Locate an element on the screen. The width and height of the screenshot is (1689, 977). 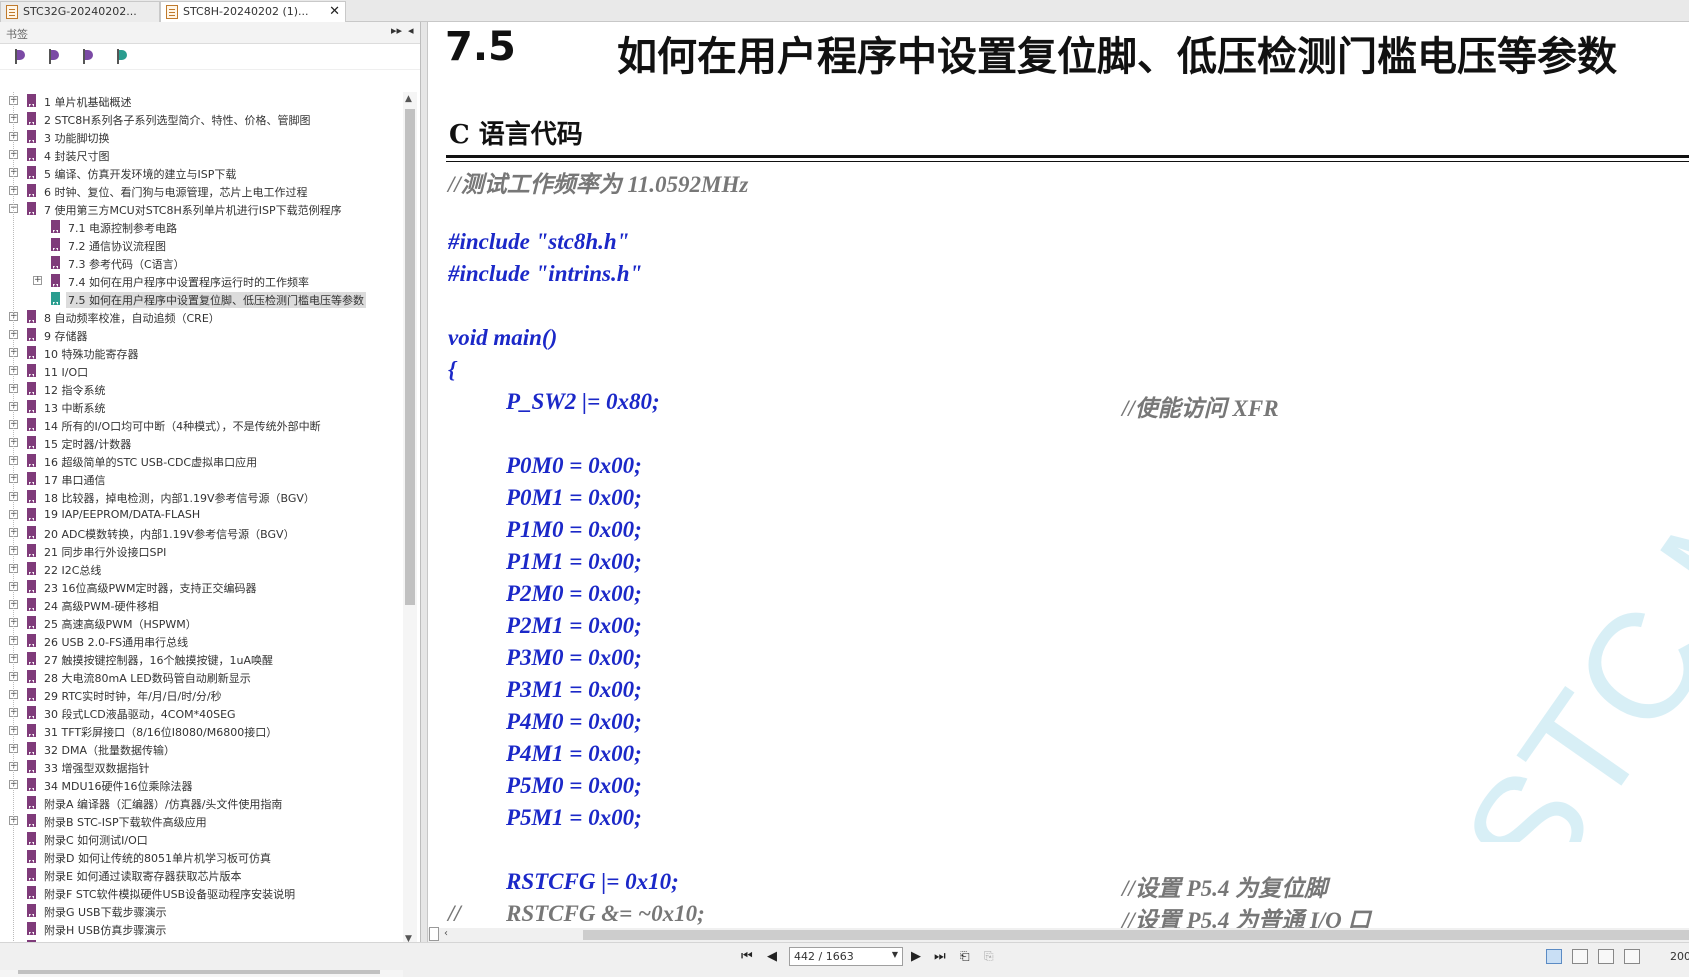
bookmark-goto-icon is located at coordinates (88, 57).